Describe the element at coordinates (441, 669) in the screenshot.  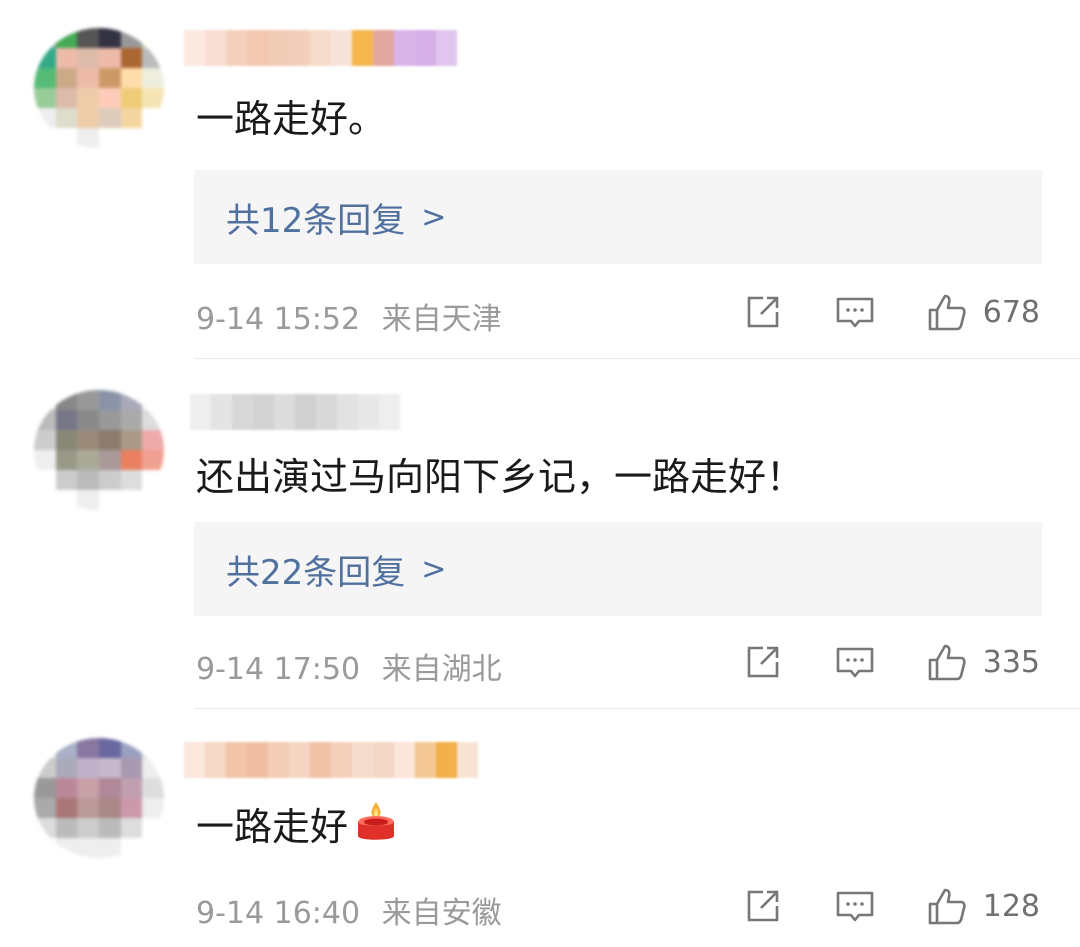
I see `comment-location: 来自湖北` at that location.